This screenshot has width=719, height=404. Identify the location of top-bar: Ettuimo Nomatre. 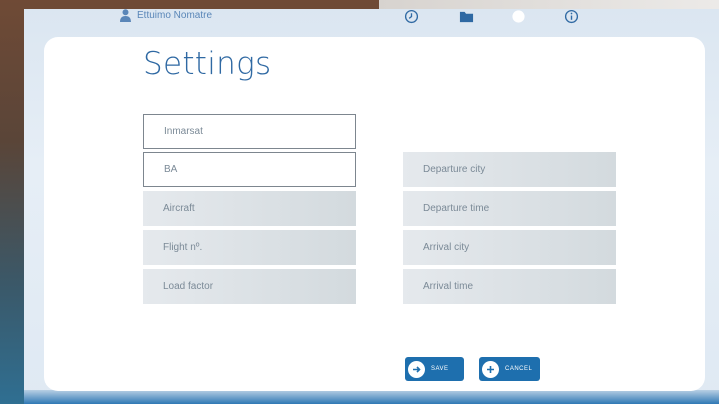
(359, 17).